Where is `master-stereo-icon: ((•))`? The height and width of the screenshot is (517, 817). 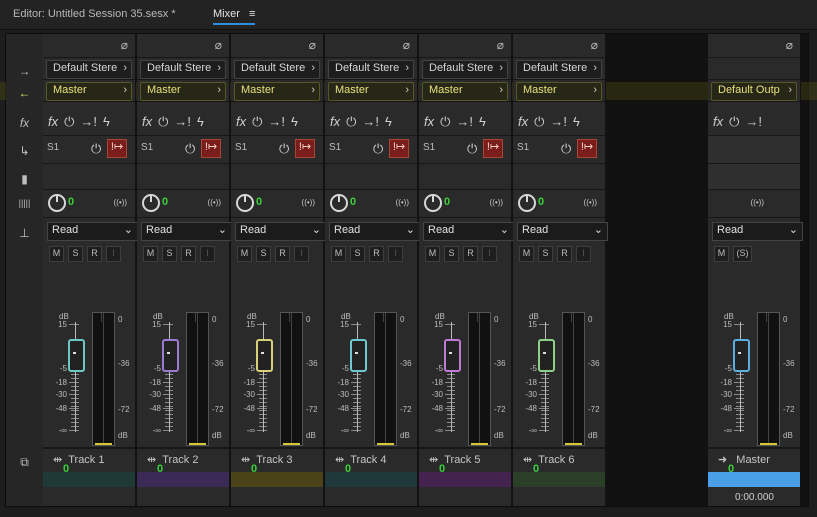 master-stereo-icon: ((•)) is located at coordinates (757, 202).